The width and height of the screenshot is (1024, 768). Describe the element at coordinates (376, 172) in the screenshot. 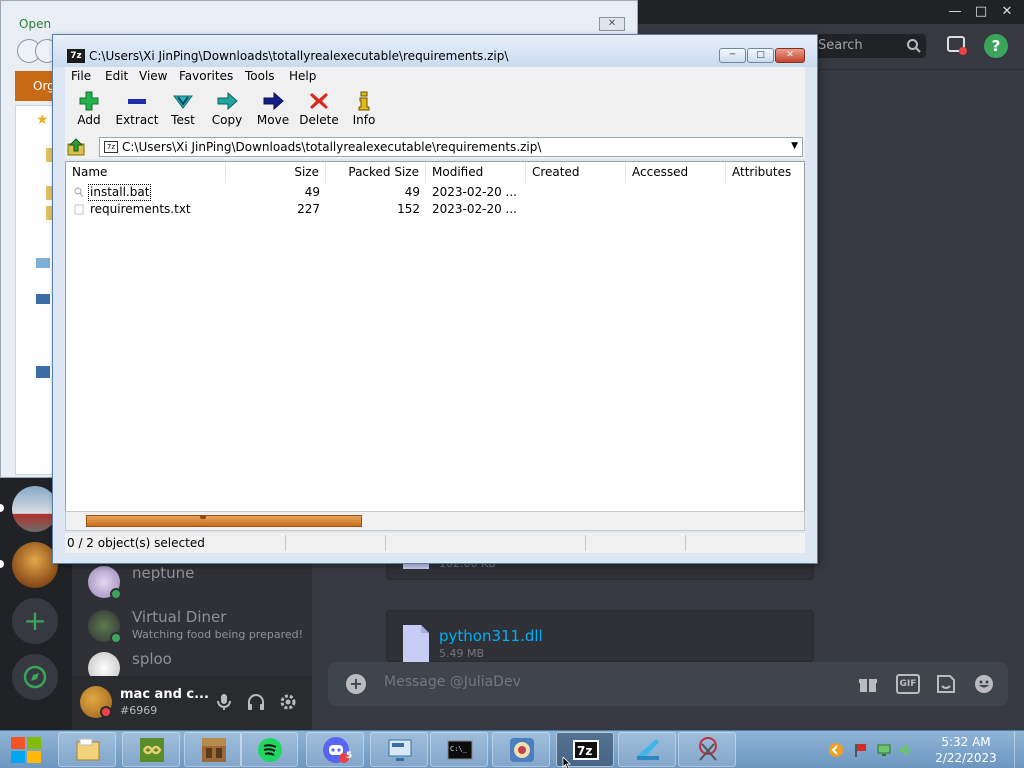

I see `column-packed-size: Packed Size` at that location.